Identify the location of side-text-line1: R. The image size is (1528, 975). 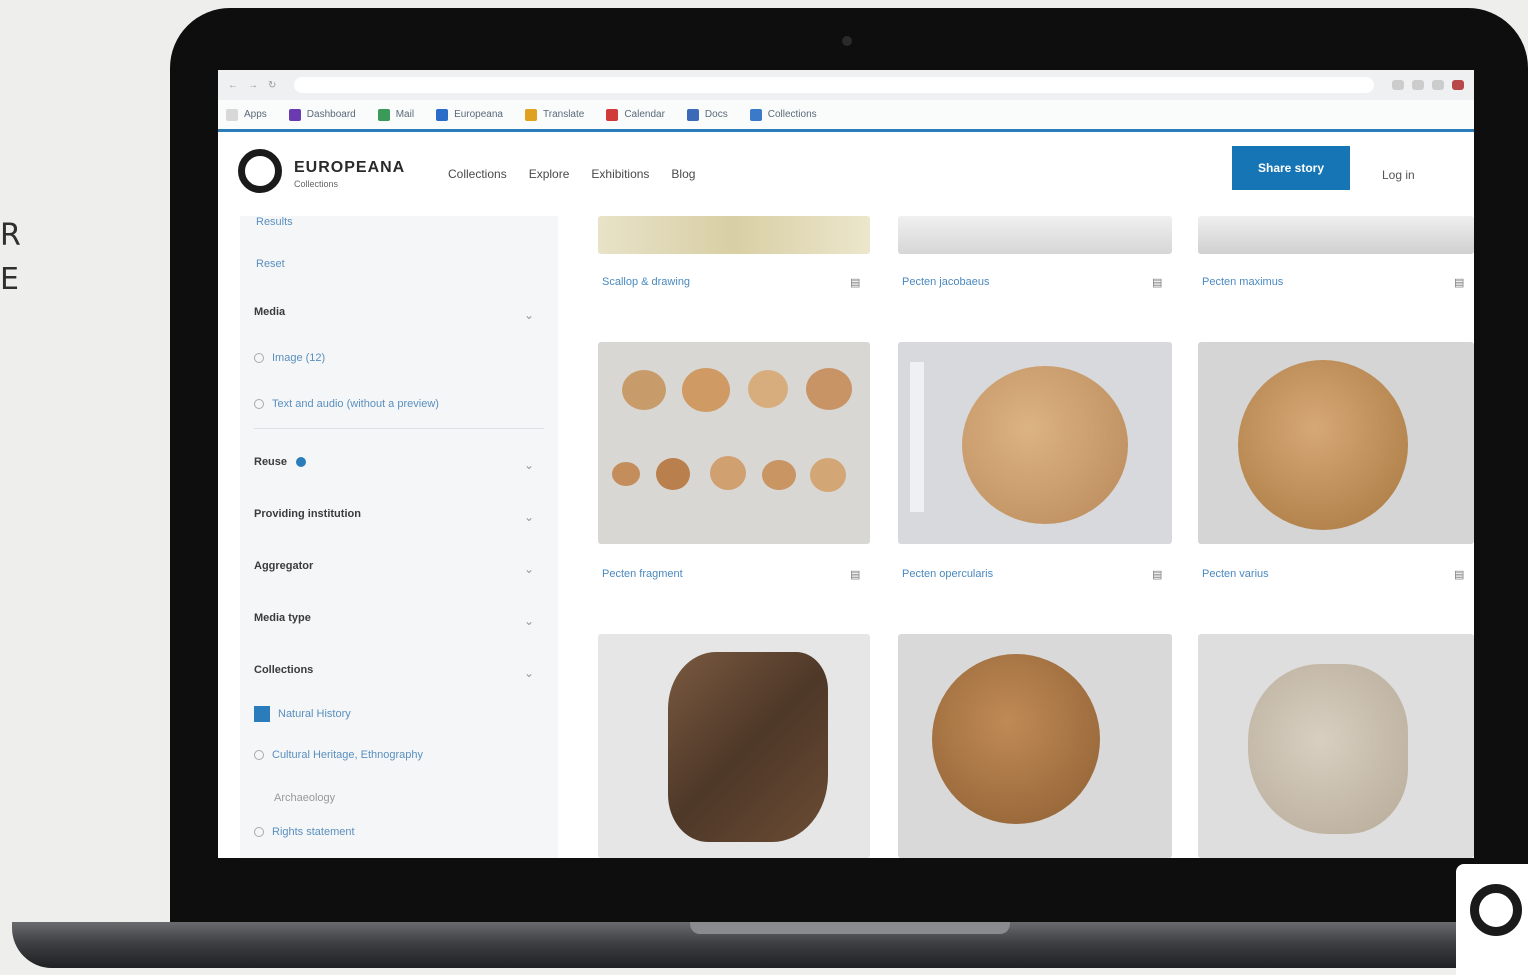
(10, 235).